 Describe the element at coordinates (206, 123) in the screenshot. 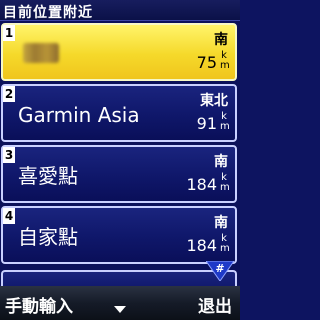

I see `item-distance: 91` at that location.